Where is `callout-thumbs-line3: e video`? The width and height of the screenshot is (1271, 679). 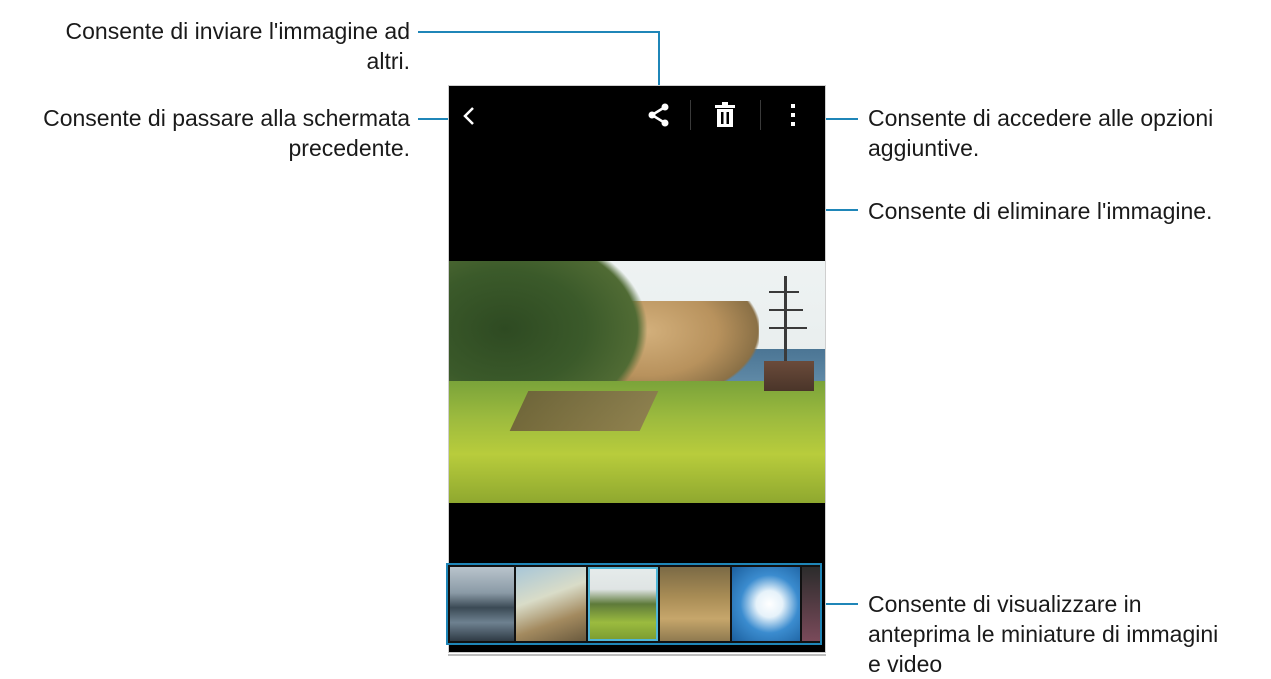 callout-thumbs-line3: e video is located at coordinates (905, 664).